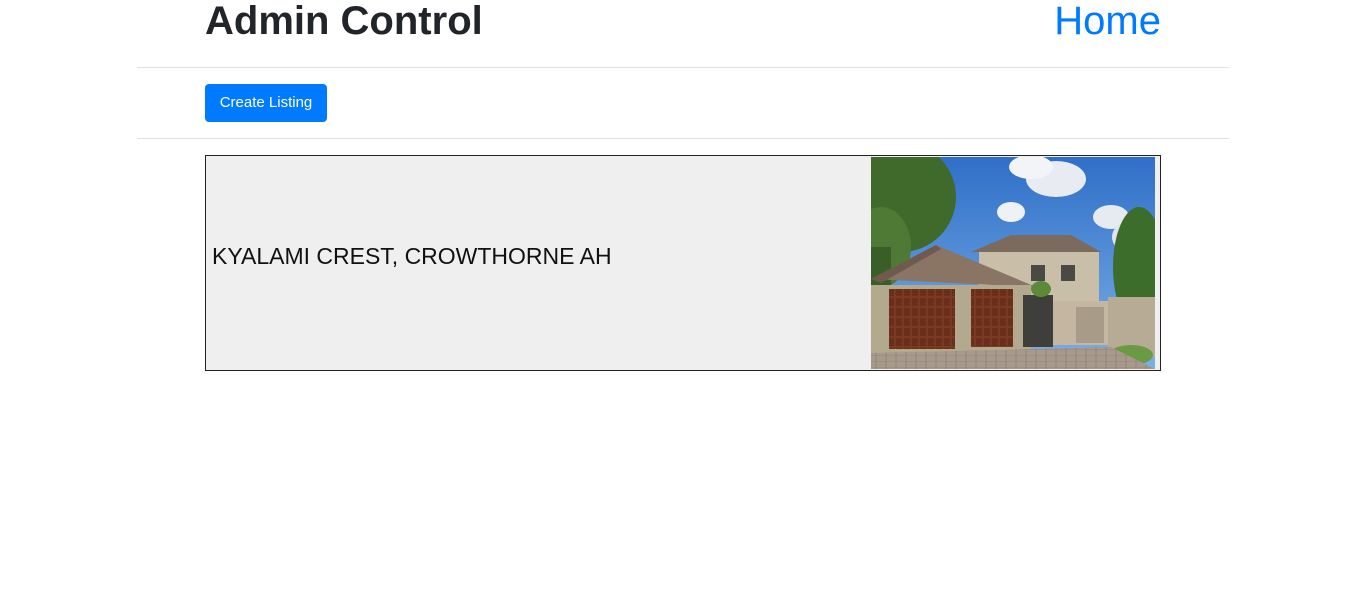 This screenshot has height=596, width=1366. Describe the element at coordinates (266, 103) in the screenshot. I see `create-listing-button: Create Listing` at that location.